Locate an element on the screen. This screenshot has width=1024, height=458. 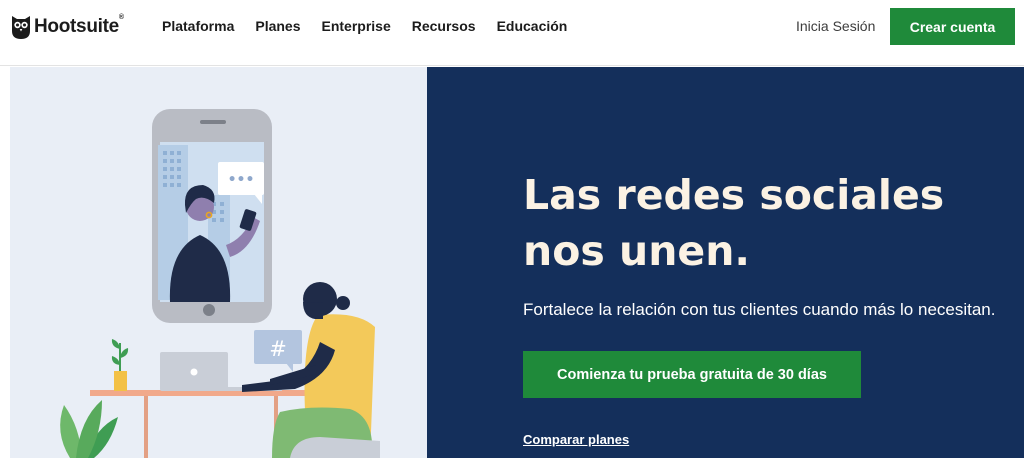
hashtag-bubble-icon: # is located at coordinates (278, 351).